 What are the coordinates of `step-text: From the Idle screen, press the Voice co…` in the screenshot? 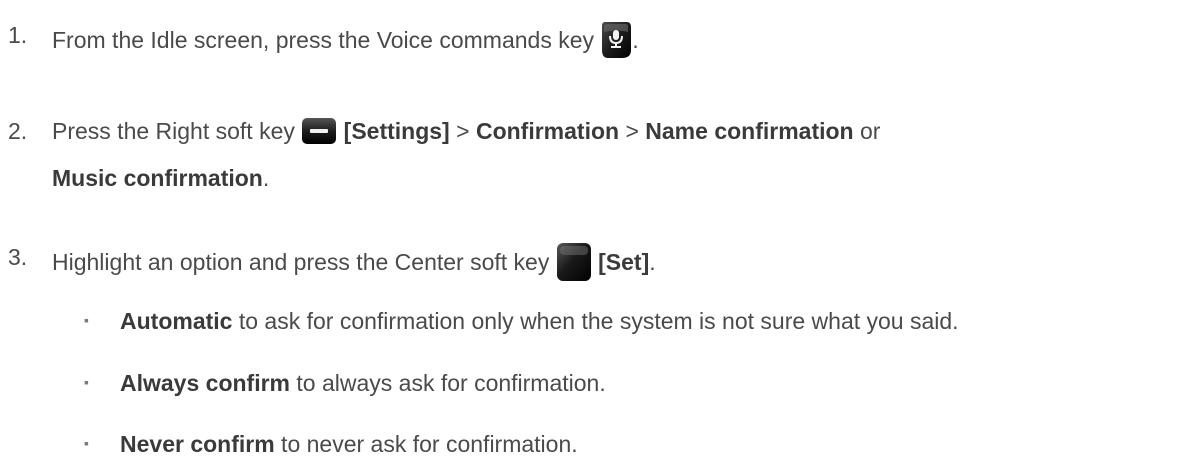 It's located at (345, 42).